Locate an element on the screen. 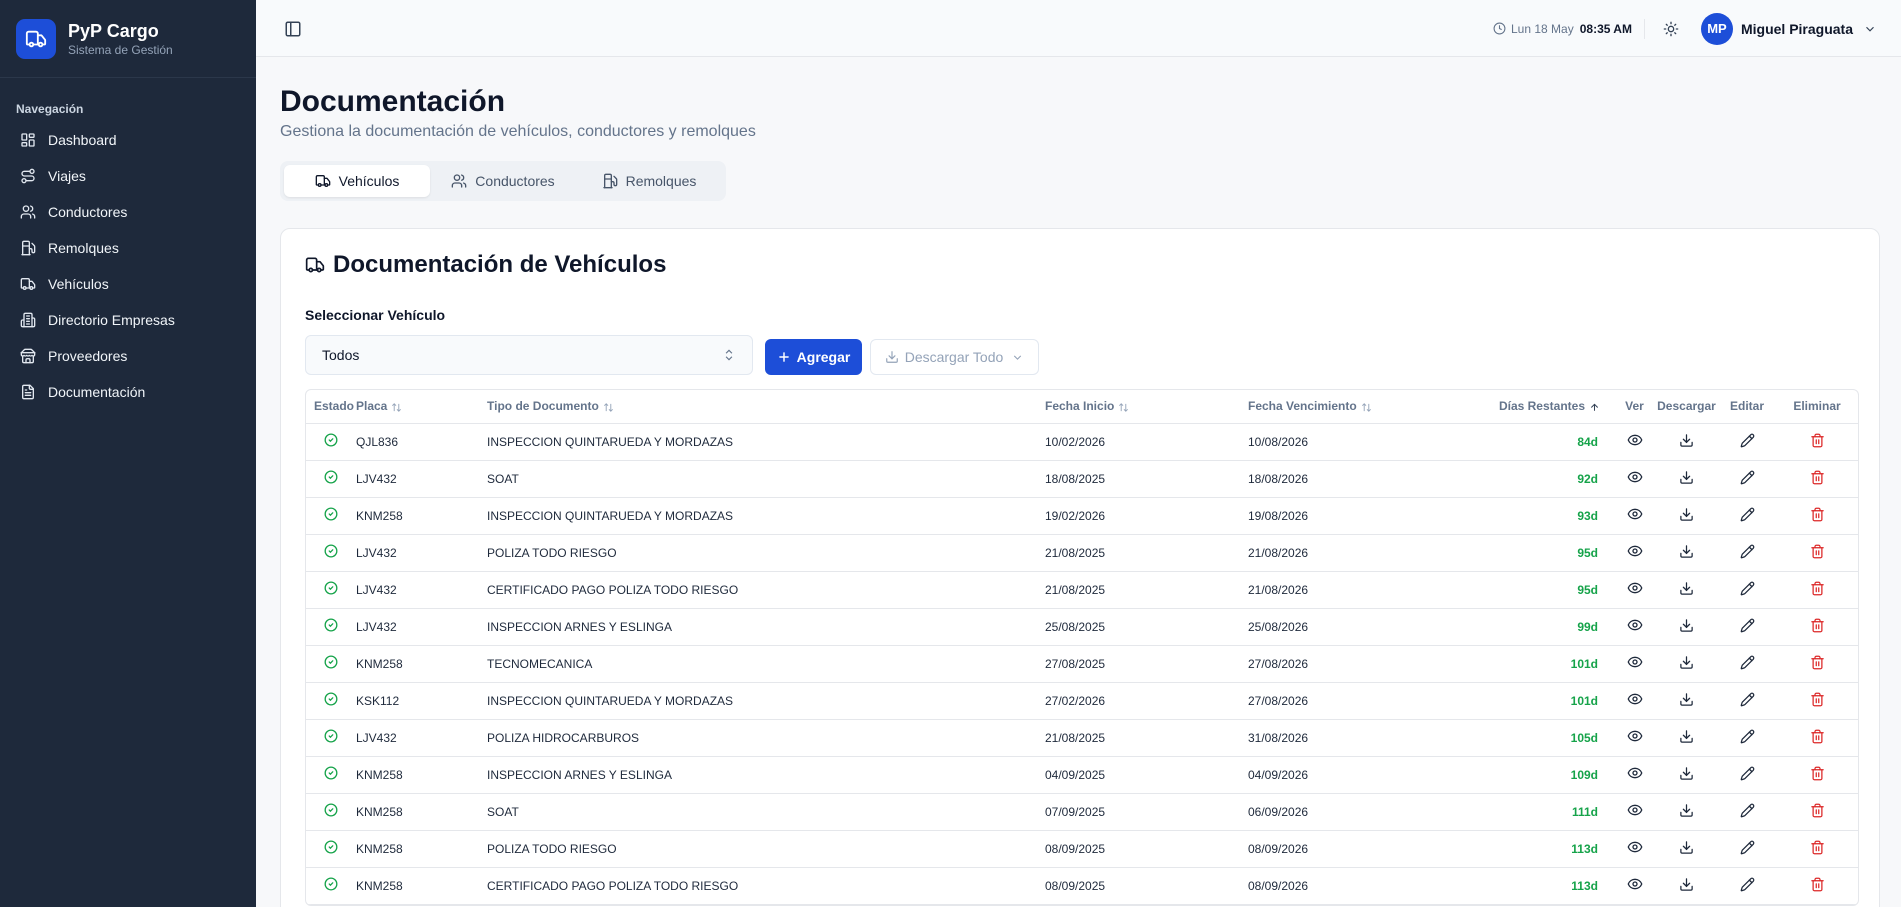 The width and height of the screenshot is (1901, 907). theme-toggle-button is located at coordinates (1671, 29).